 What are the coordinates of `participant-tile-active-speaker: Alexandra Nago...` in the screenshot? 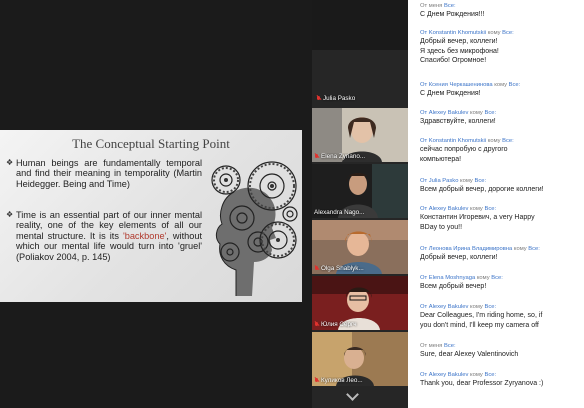 It's located at (360, 191).